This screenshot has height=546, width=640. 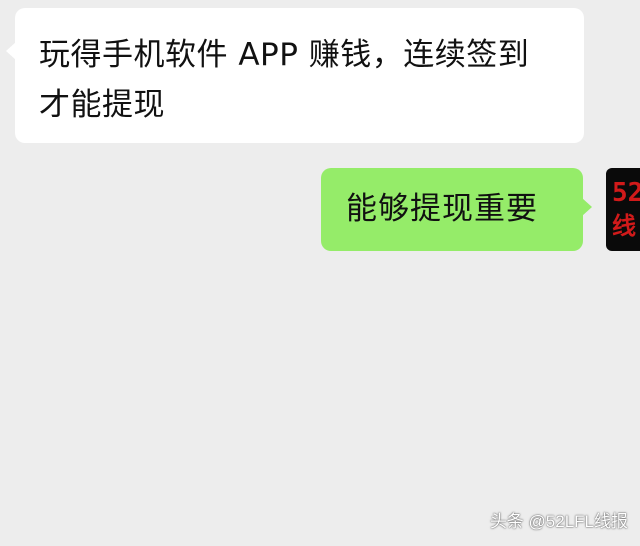 What do you see at coordinates (558, 521) in the screenshot?
I see `watermark-text: 头条 @52LFL线报` at bounding box center [558, 521].